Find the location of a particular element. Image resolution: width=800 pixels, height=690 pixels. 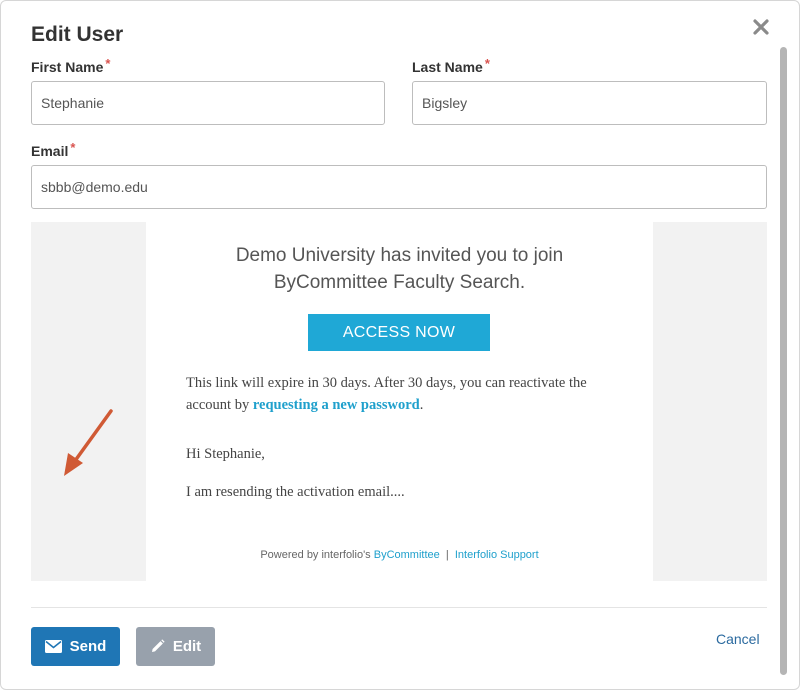

scrollbar is located at coordinates (783, 361).